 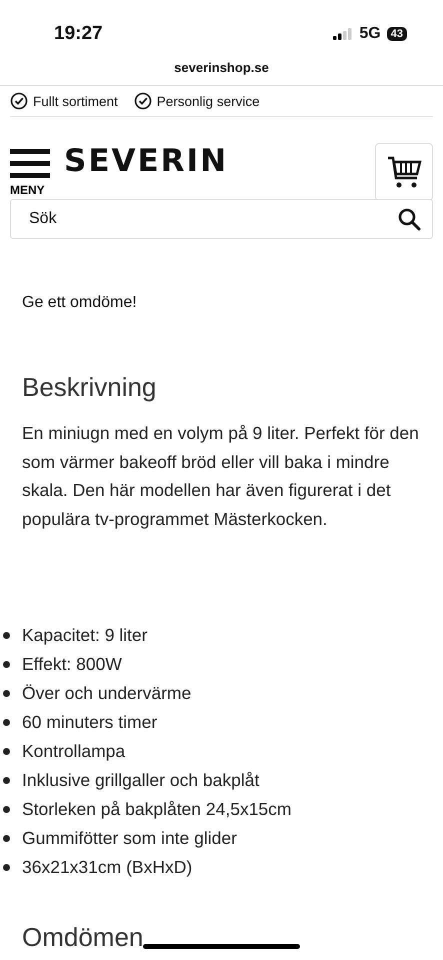 I want to click on search-icon, so click(x=409, y=219).